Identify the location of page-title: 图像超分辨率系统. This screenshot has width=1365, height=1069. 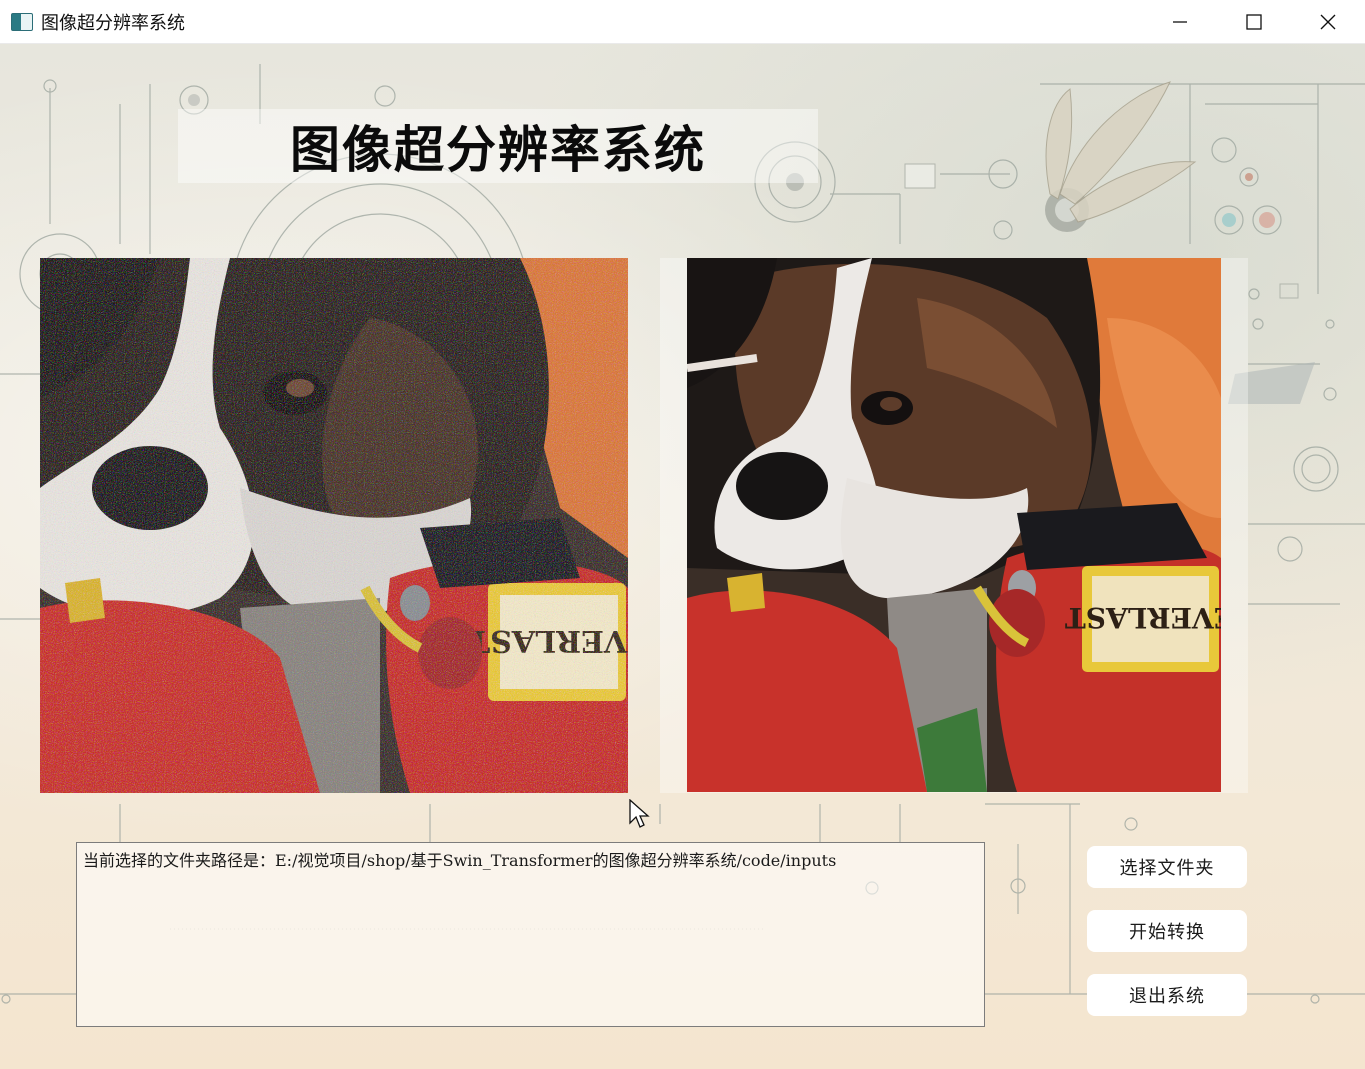
(498, 150).